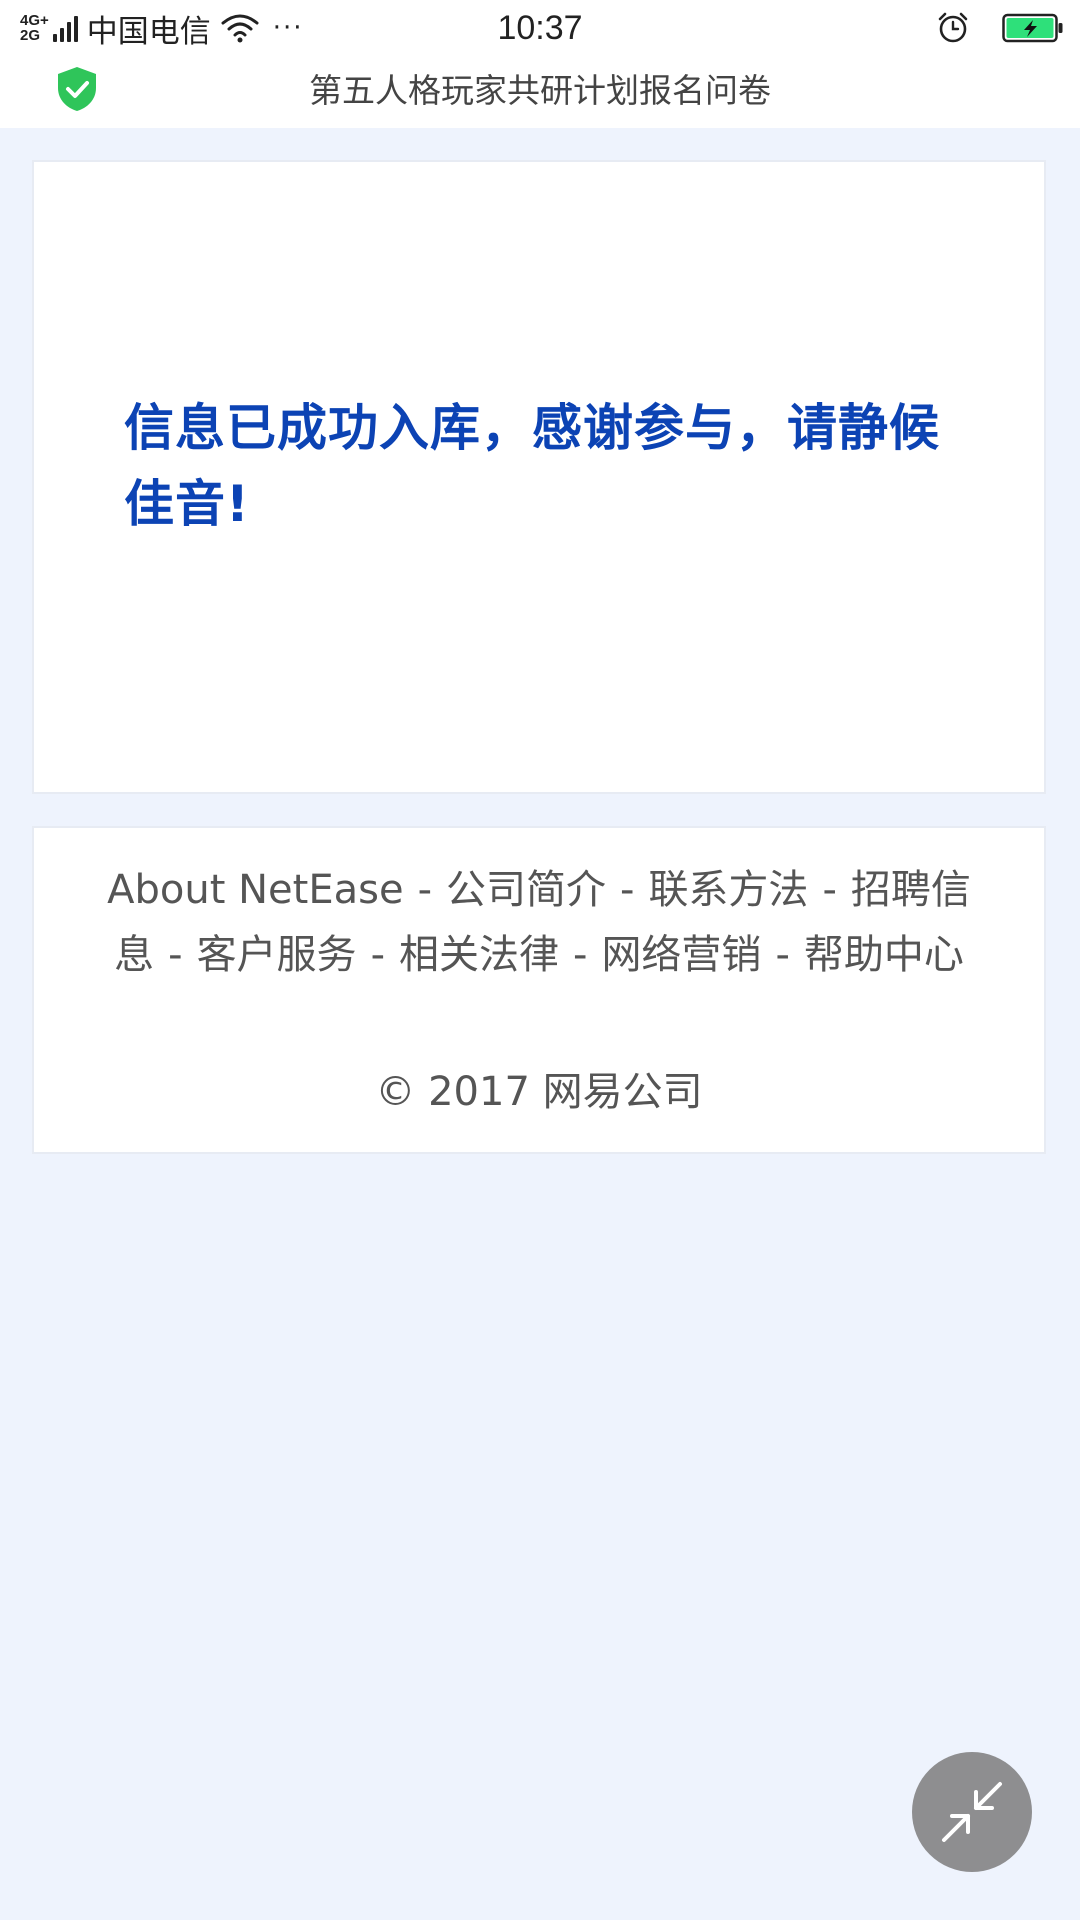  I want to click on status-left: 4G+ 2G 中国电信 ···, so click(162, 28).